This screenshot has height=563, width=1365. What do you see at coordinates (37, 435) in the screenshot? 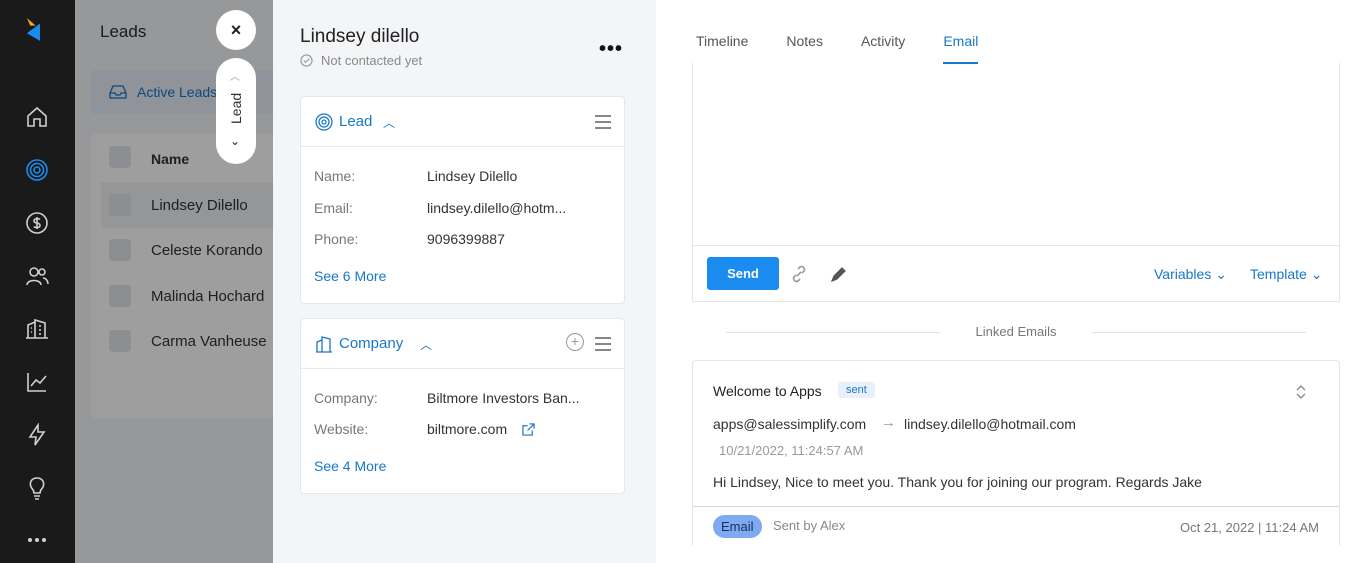
I see `automation-bolt-icon` at bounding box center [37, 435].